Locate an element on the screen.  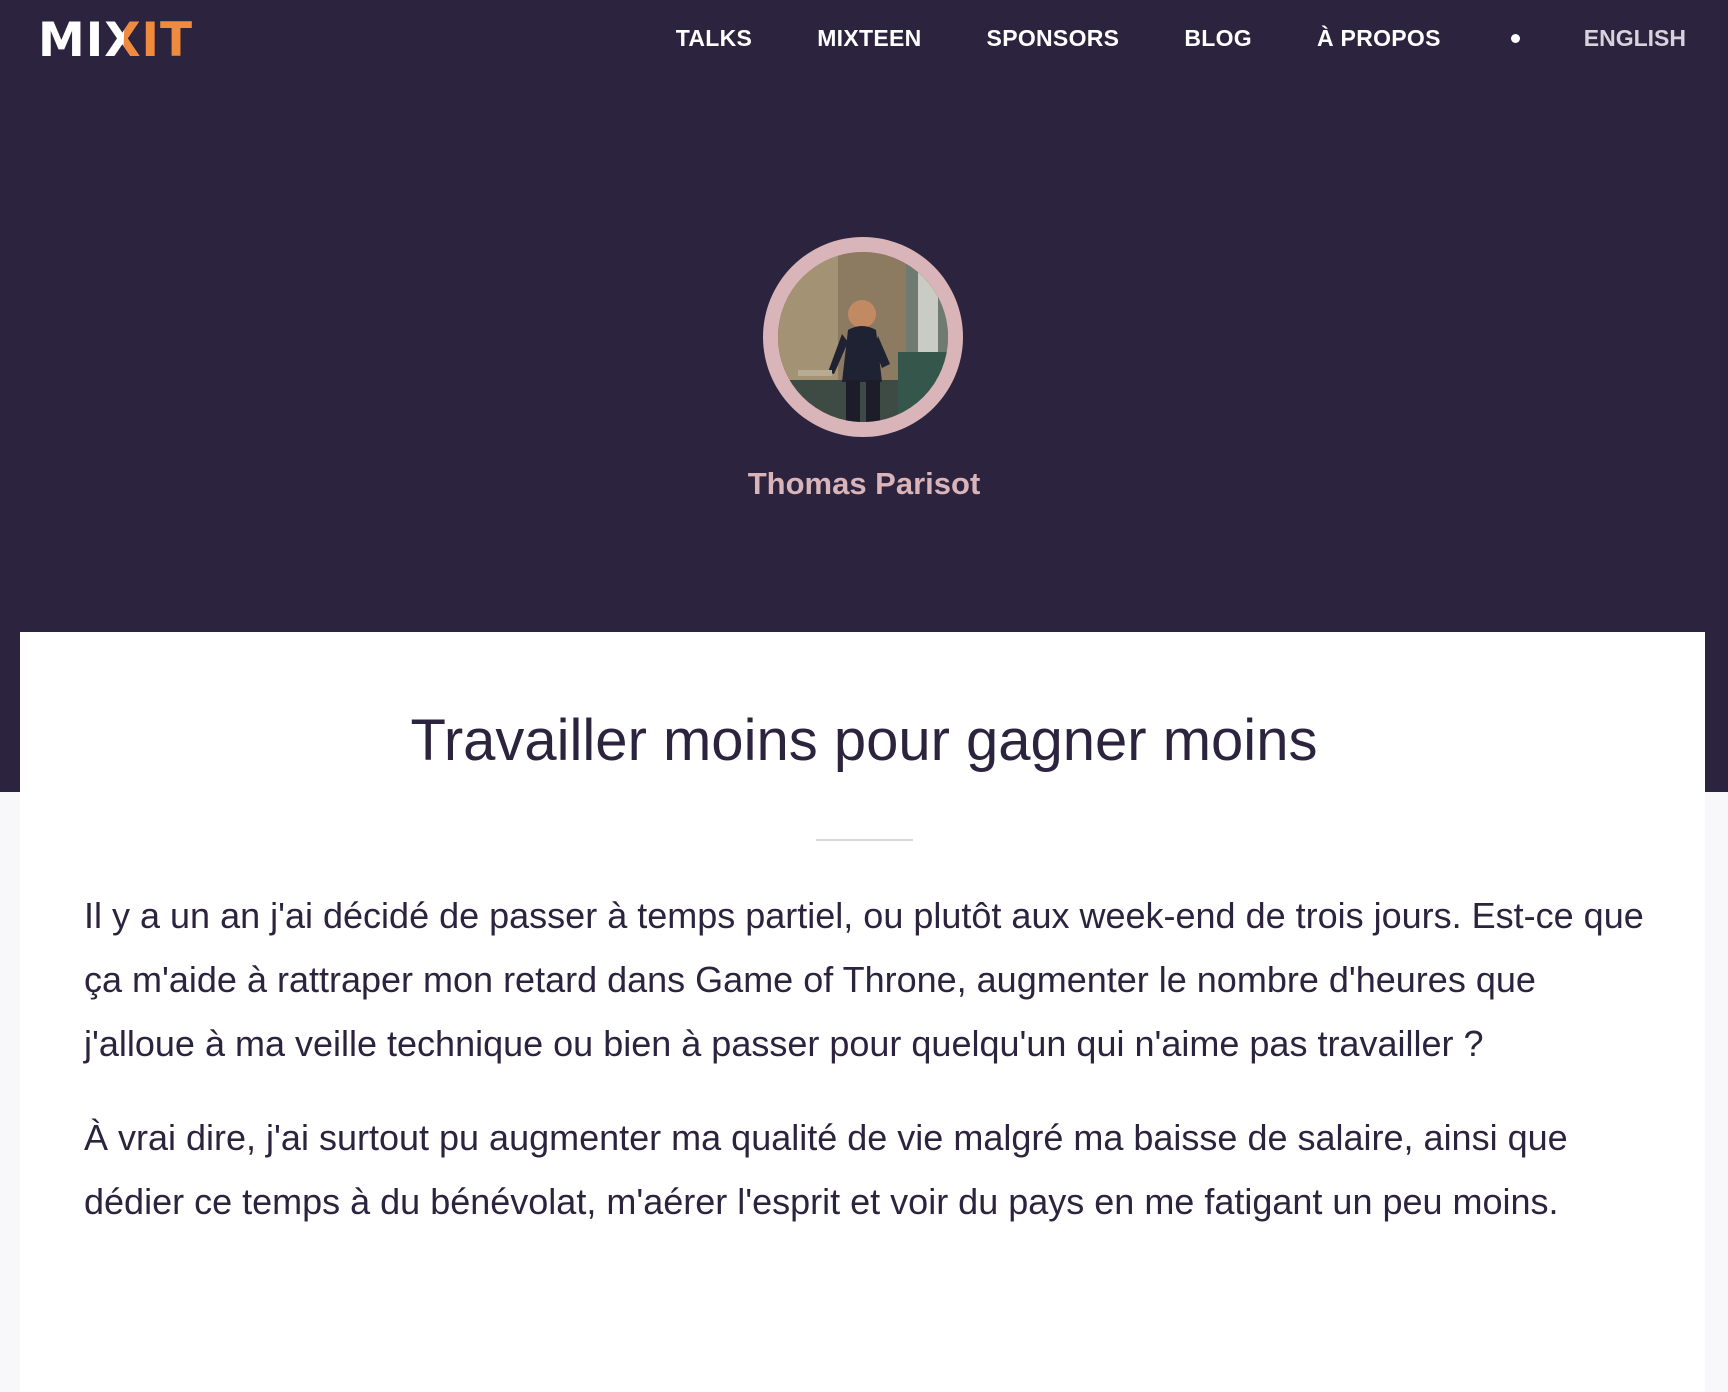
logo-text-x: X X is located at coordinates (122, 40).